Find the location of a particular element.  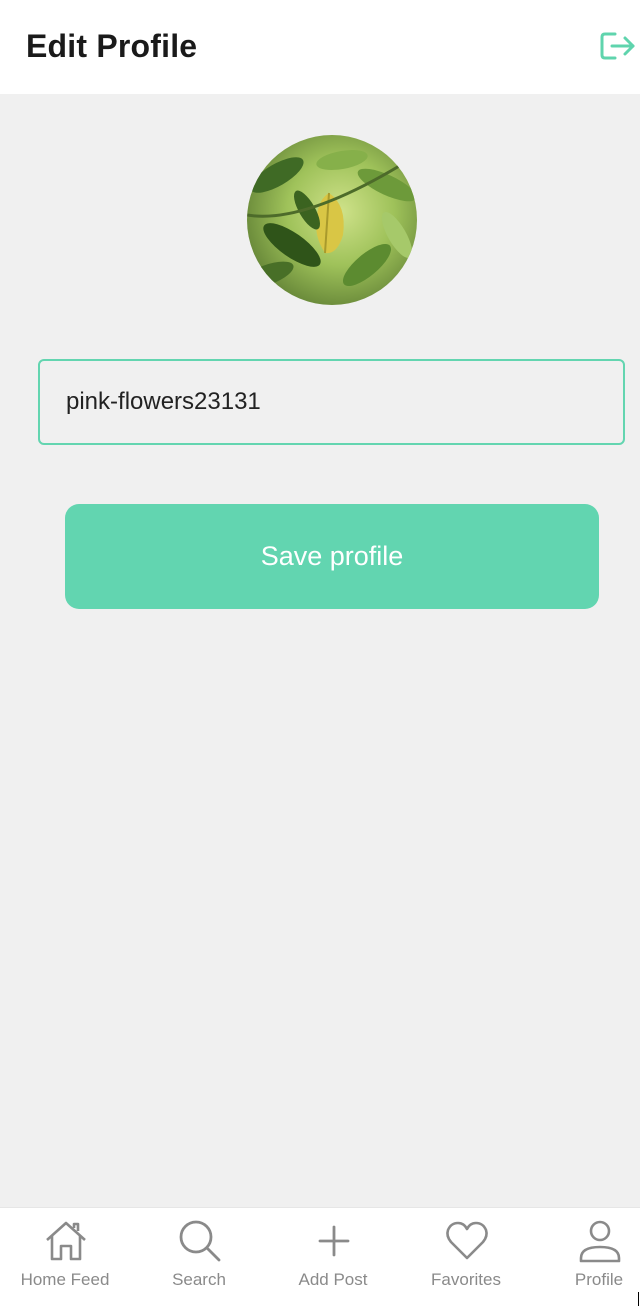

logout-icon is located at coordinates (617, 46).